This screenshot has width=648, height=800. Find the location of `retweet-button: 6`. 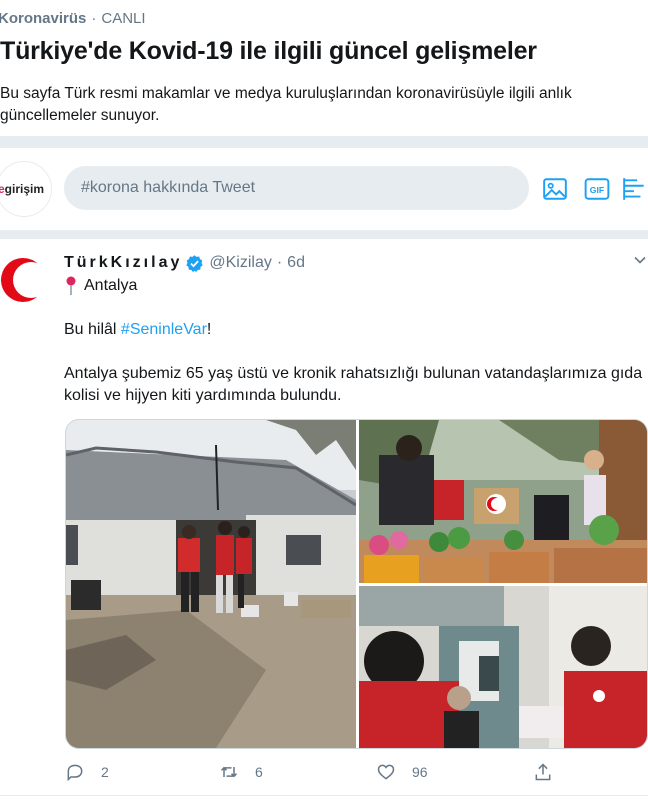

retweet-button: 6 is located at coordinates (241, 772).